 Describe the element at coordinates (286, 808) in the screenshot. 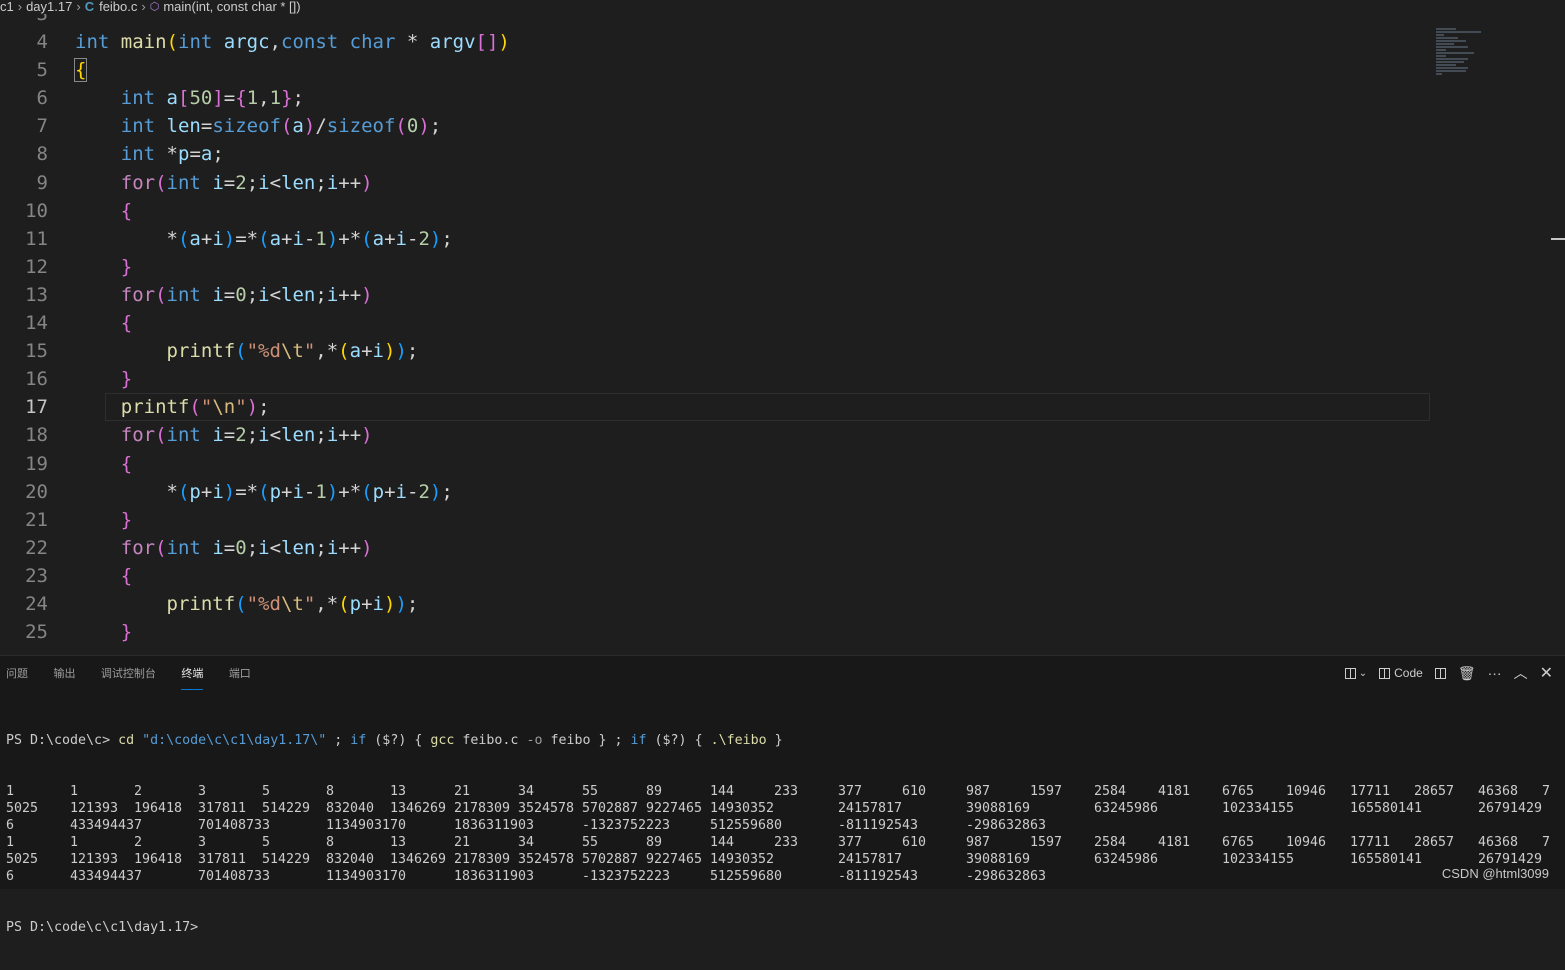

I see `terminal-cell: 514229` at that location.